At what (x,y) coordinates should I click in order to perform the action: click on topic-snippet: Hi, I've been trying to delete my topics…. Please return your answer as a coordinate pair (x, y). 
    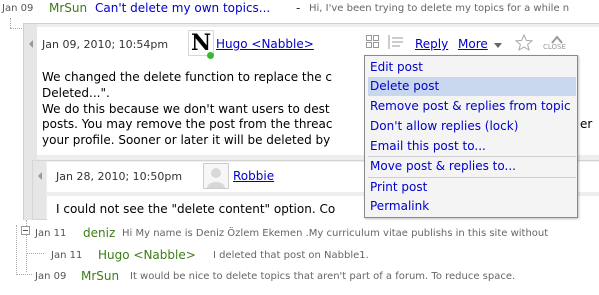
    Looking at the image, I should click on (439, 8).